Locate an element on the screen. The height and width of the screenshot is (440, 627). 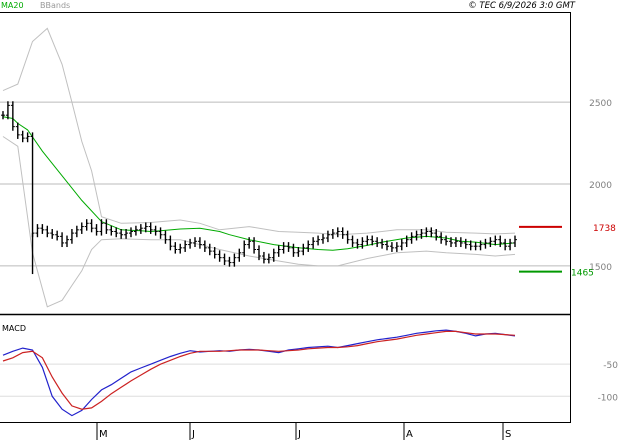
x-axis-tick-label: S is located at coordinates (508, 434).